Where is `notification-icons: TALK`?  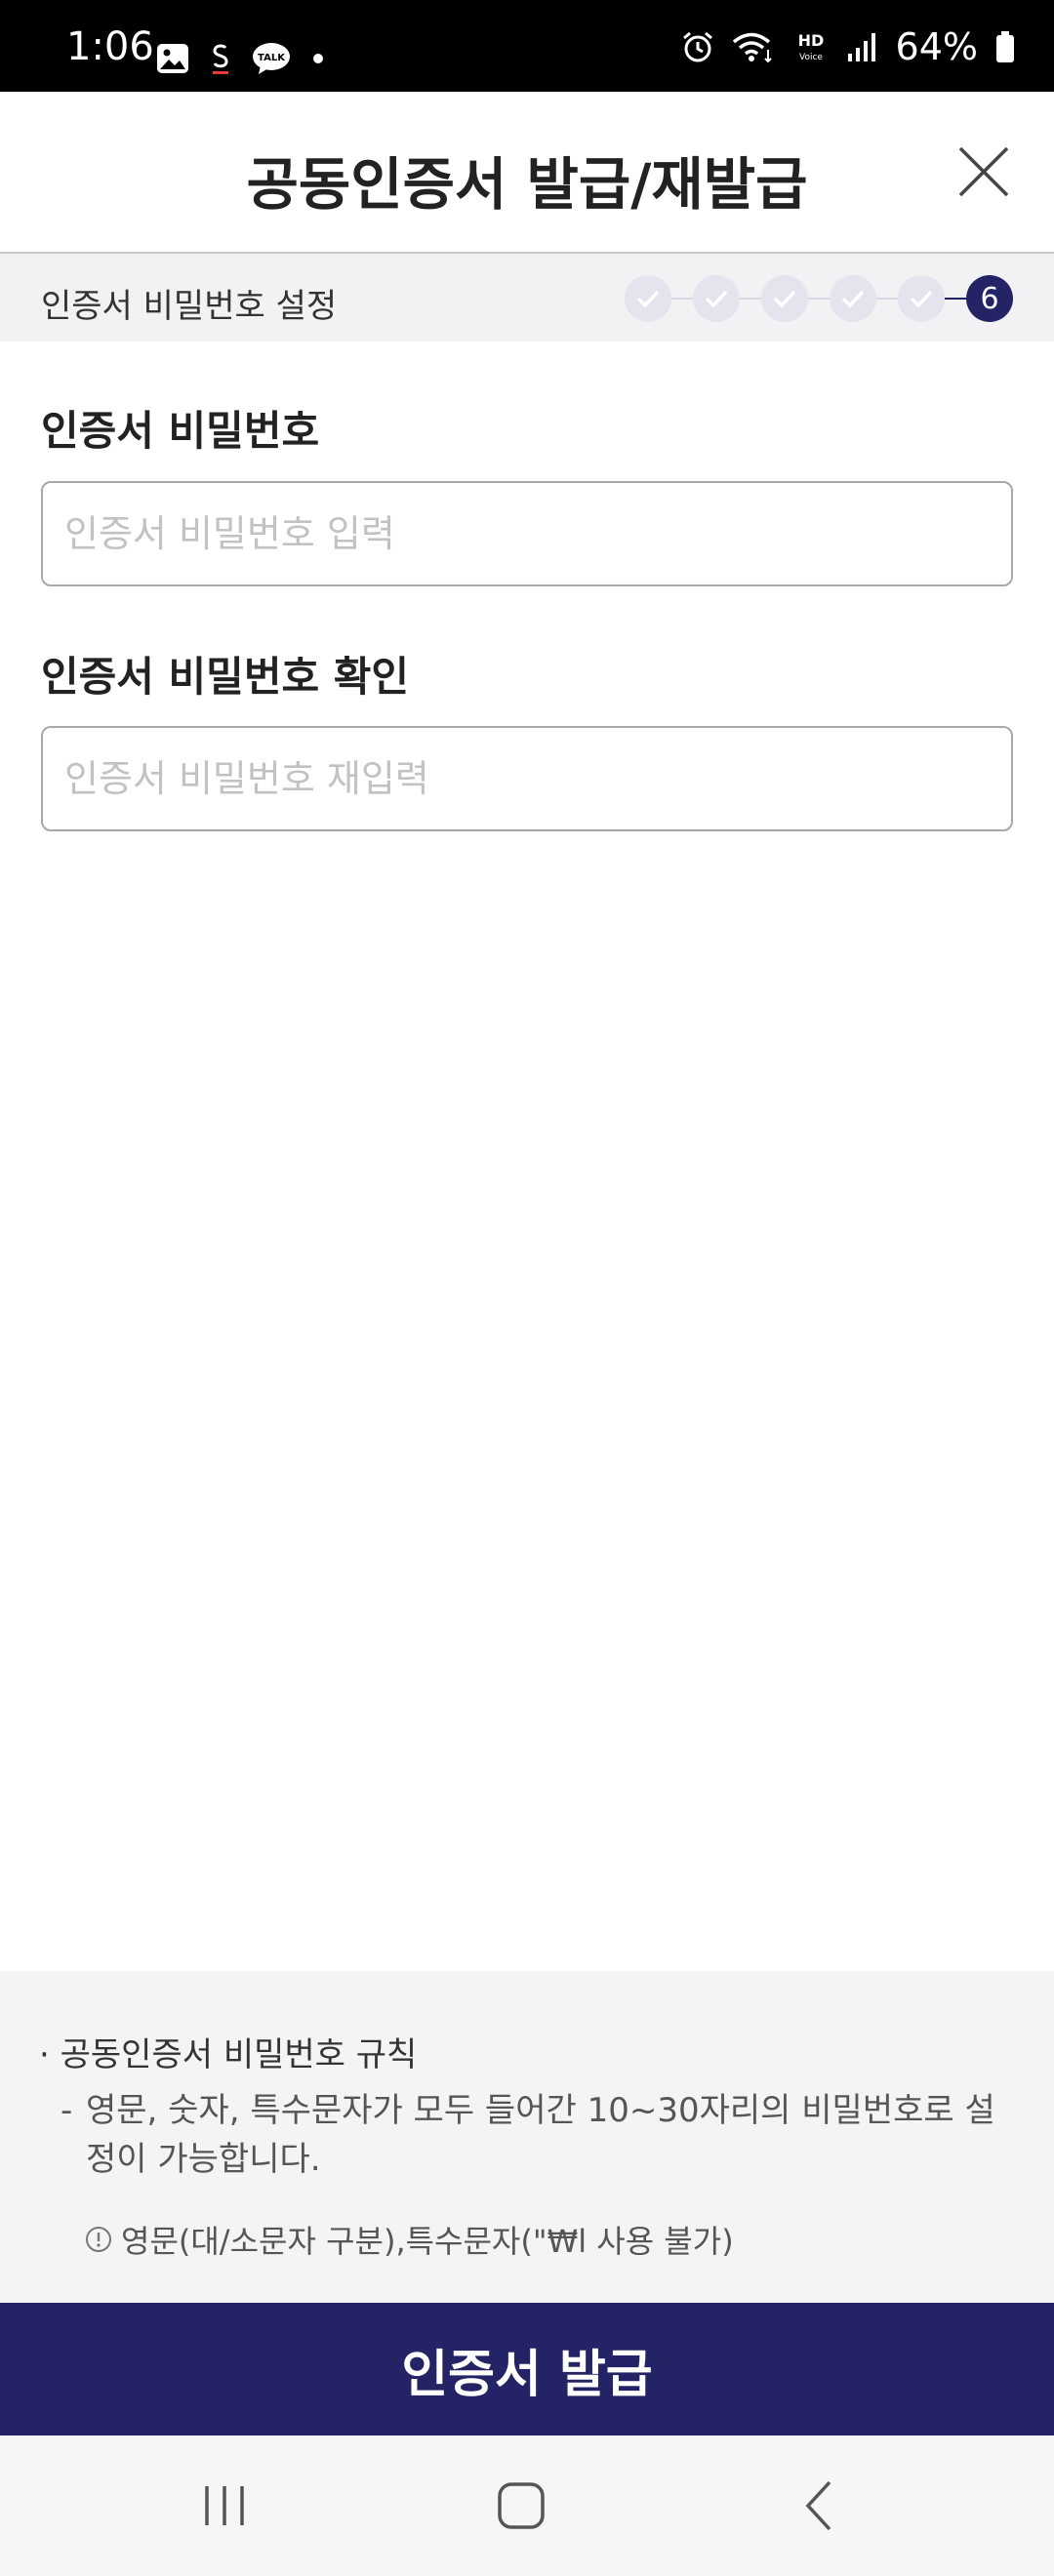
notification-icons: TALK is located at coordinates (240, 58).